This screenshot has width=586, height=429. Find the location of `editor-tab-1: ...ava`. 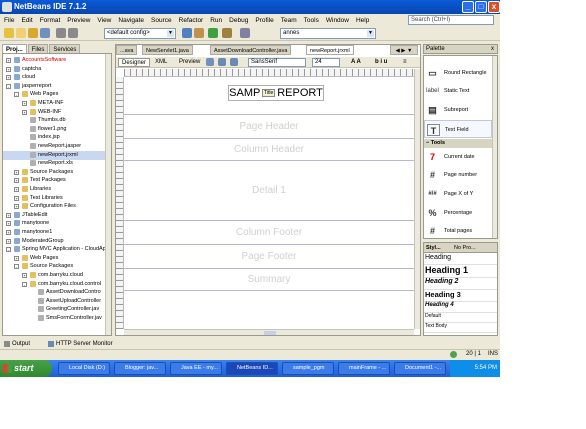

editor-tab-1: ...ava is located at coordinates (127, 50).